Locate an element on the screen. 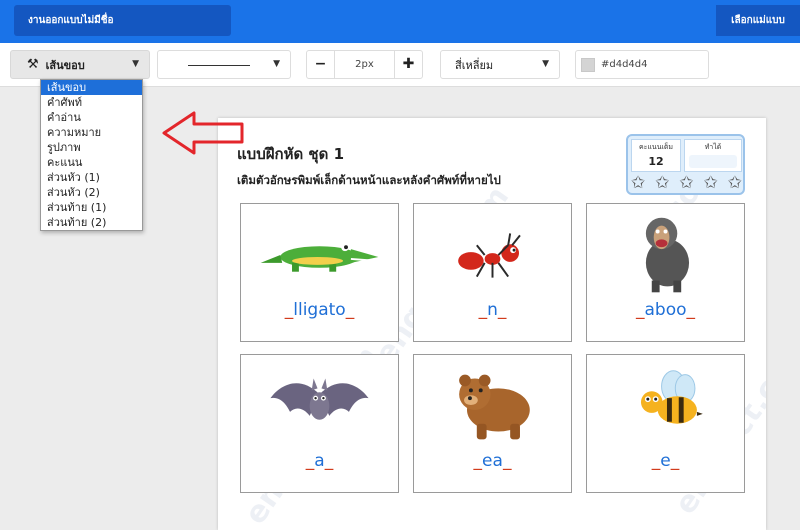  solid-line-preview is located at coordinates (219, 65).